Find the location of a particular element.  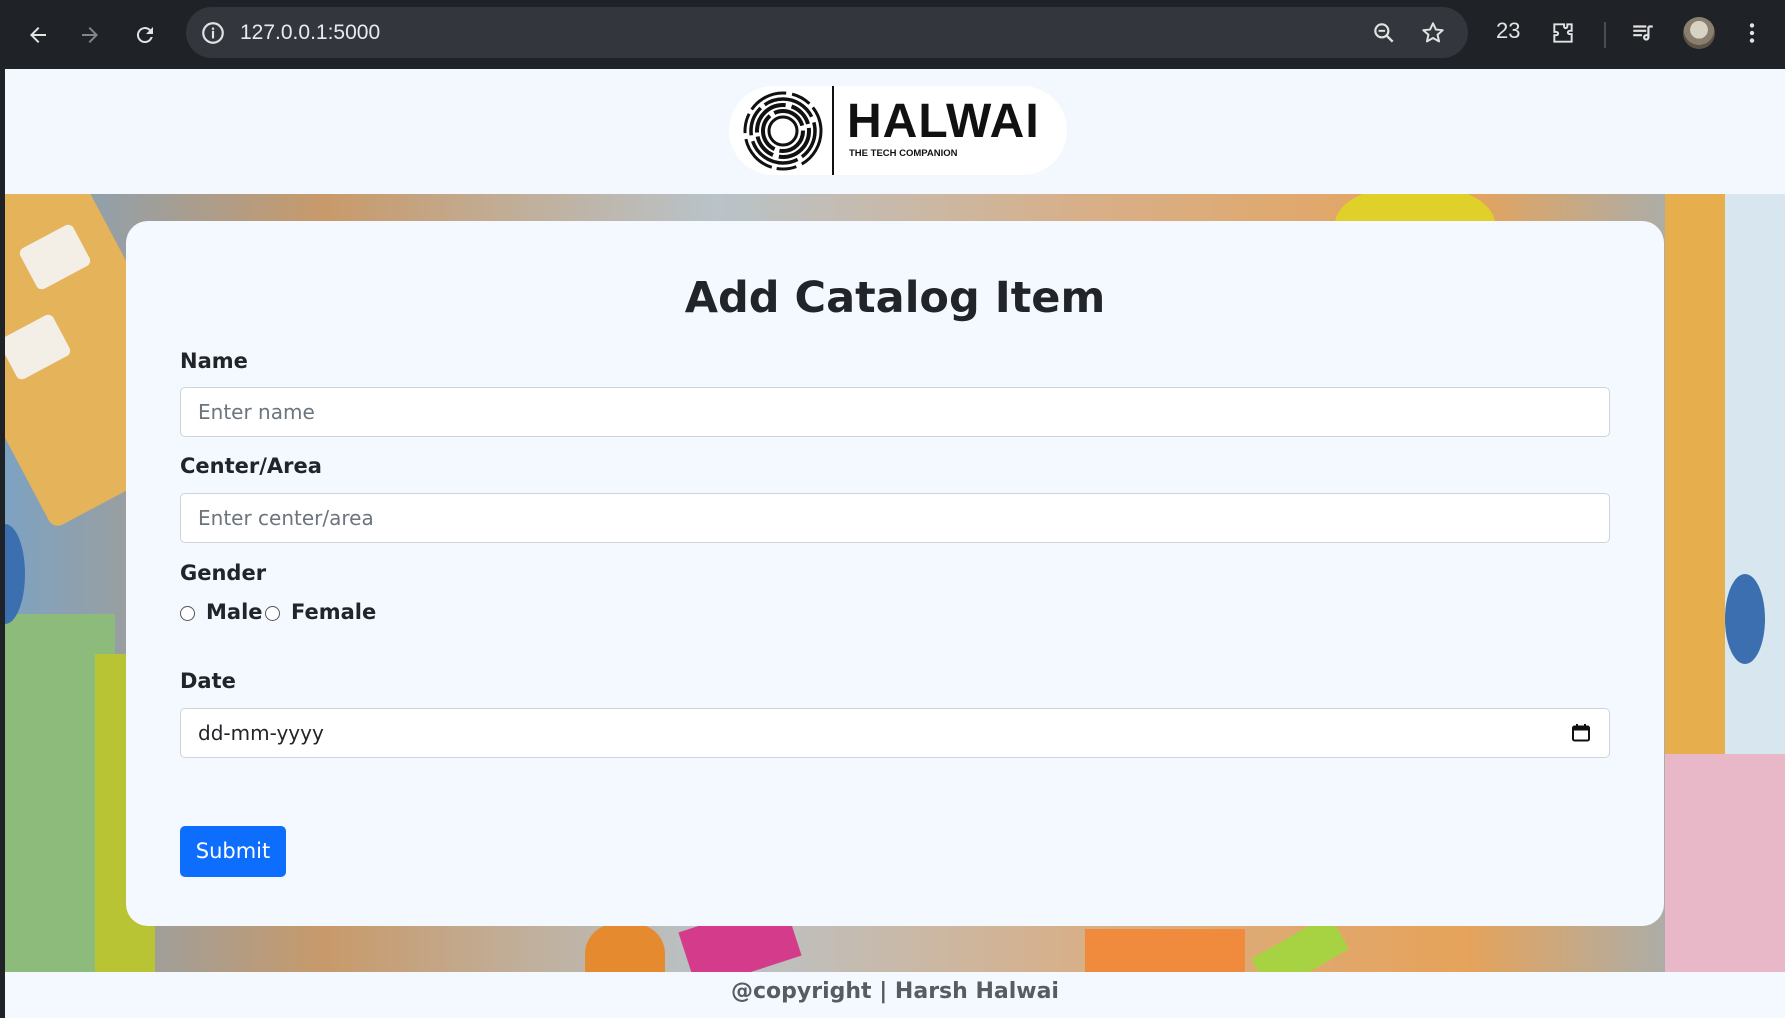

puzzle-icon is located at coordinates (1563, 33).